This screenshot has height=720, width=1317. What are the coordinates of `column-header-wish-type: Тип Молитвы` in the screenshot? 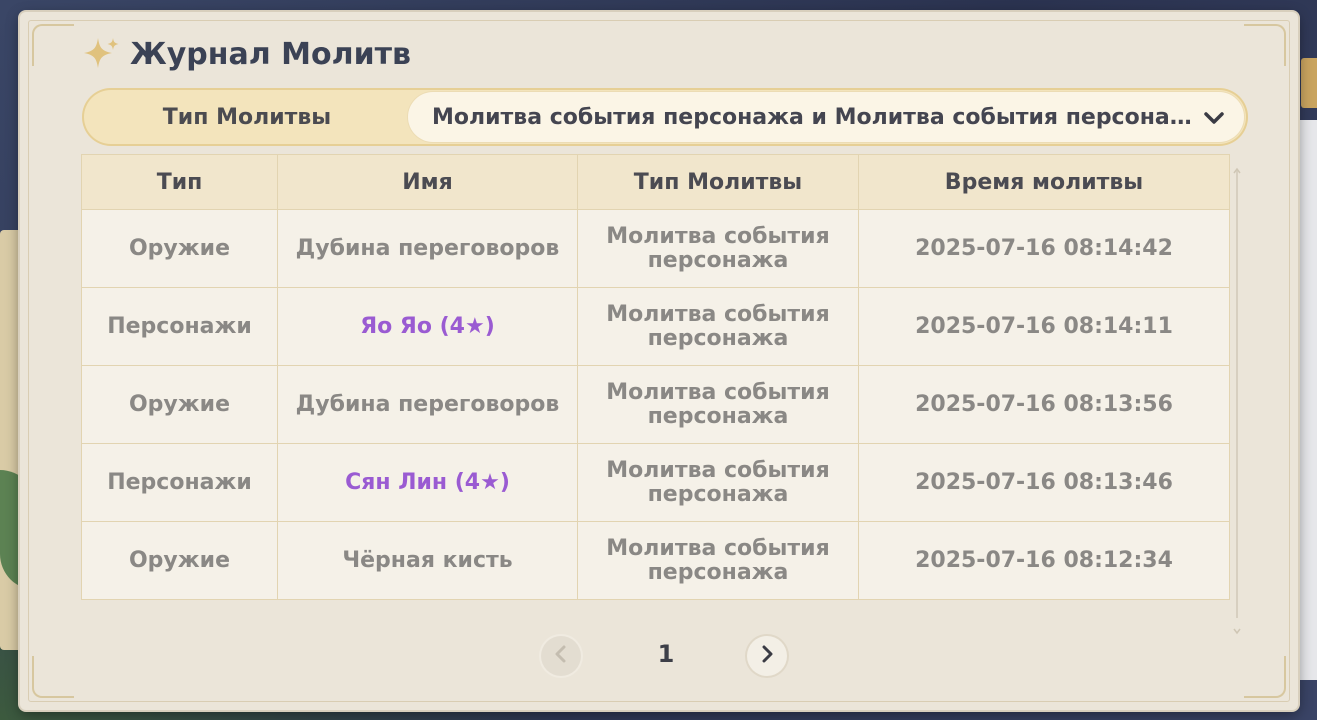 It's located at (718, 182).